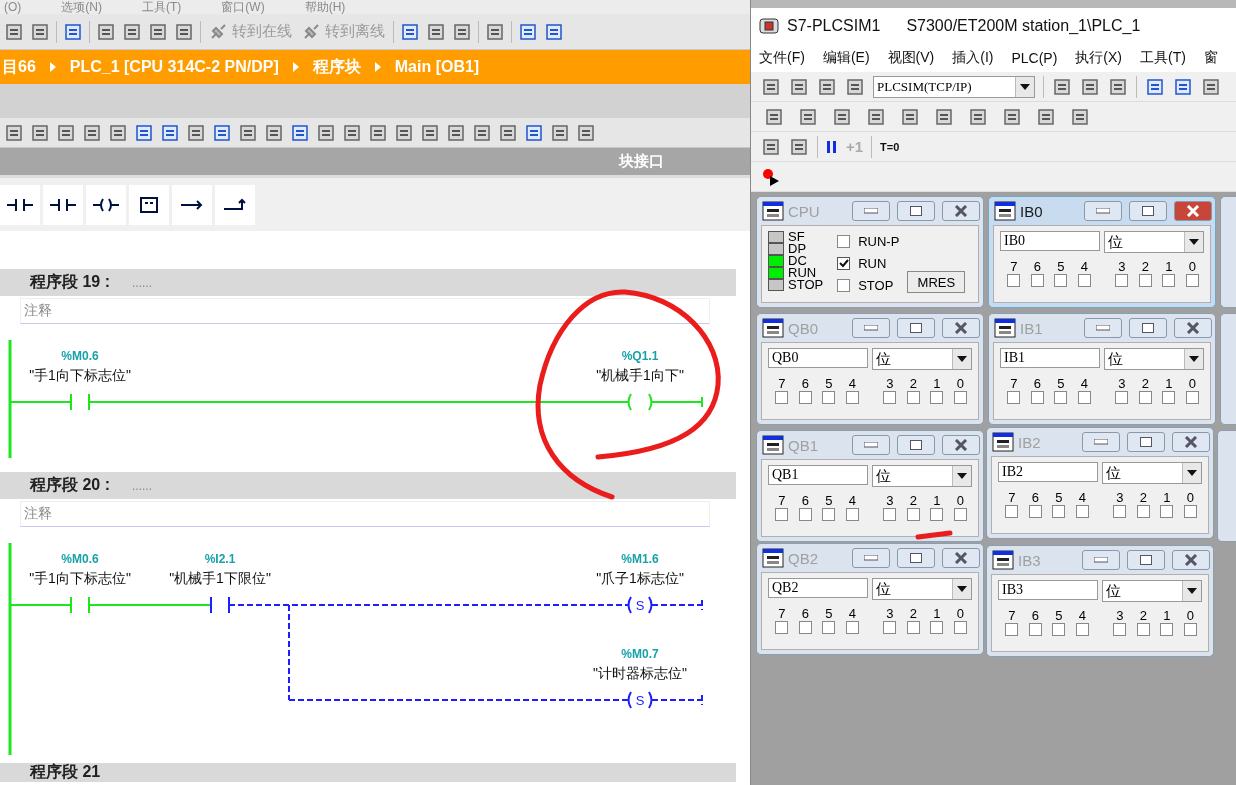 The image size is (1236, 785). What do you see at coordinates (954, 86) in the screenshot?
I see `connection-dropdown: PLCSIM(TCP/IP)` at bounding box center [954, 86].